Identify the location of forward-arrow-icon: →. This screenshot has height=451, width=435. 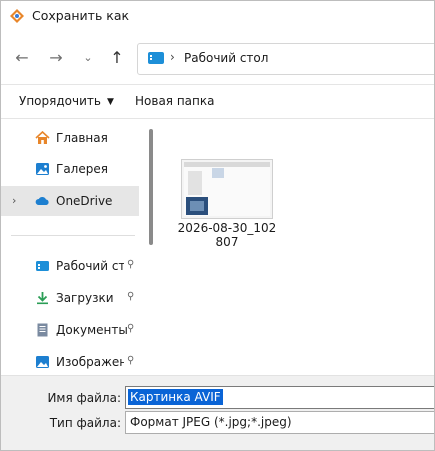
(56, 58).